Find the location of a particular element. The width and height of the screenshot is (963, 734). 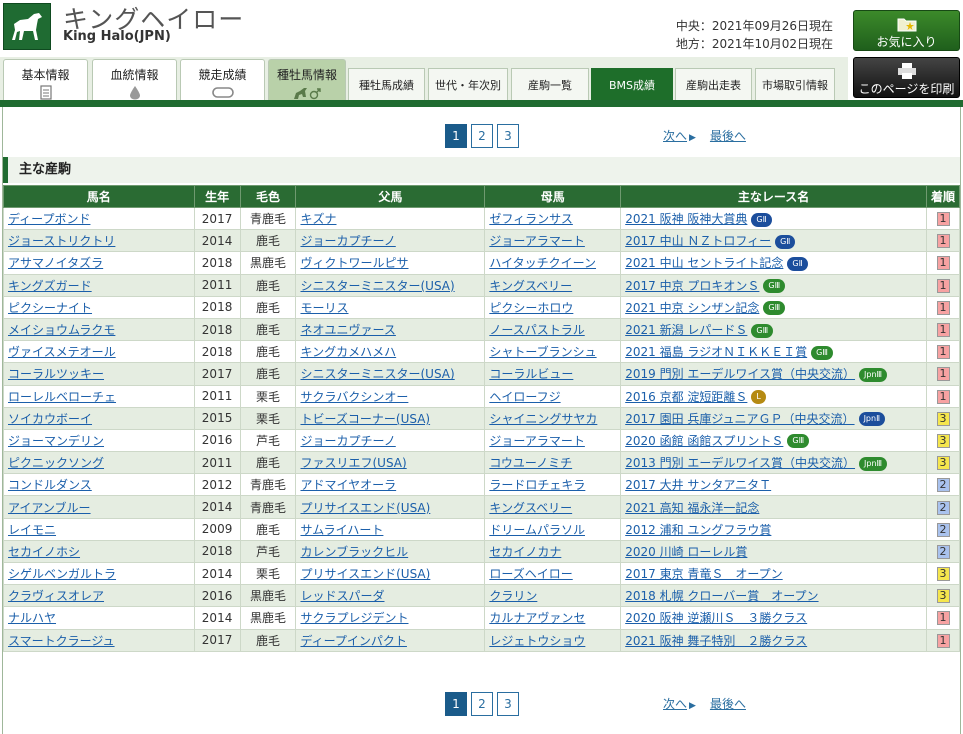

dam-link: シャイニングサヤカ is located at coordinates (553, 418).